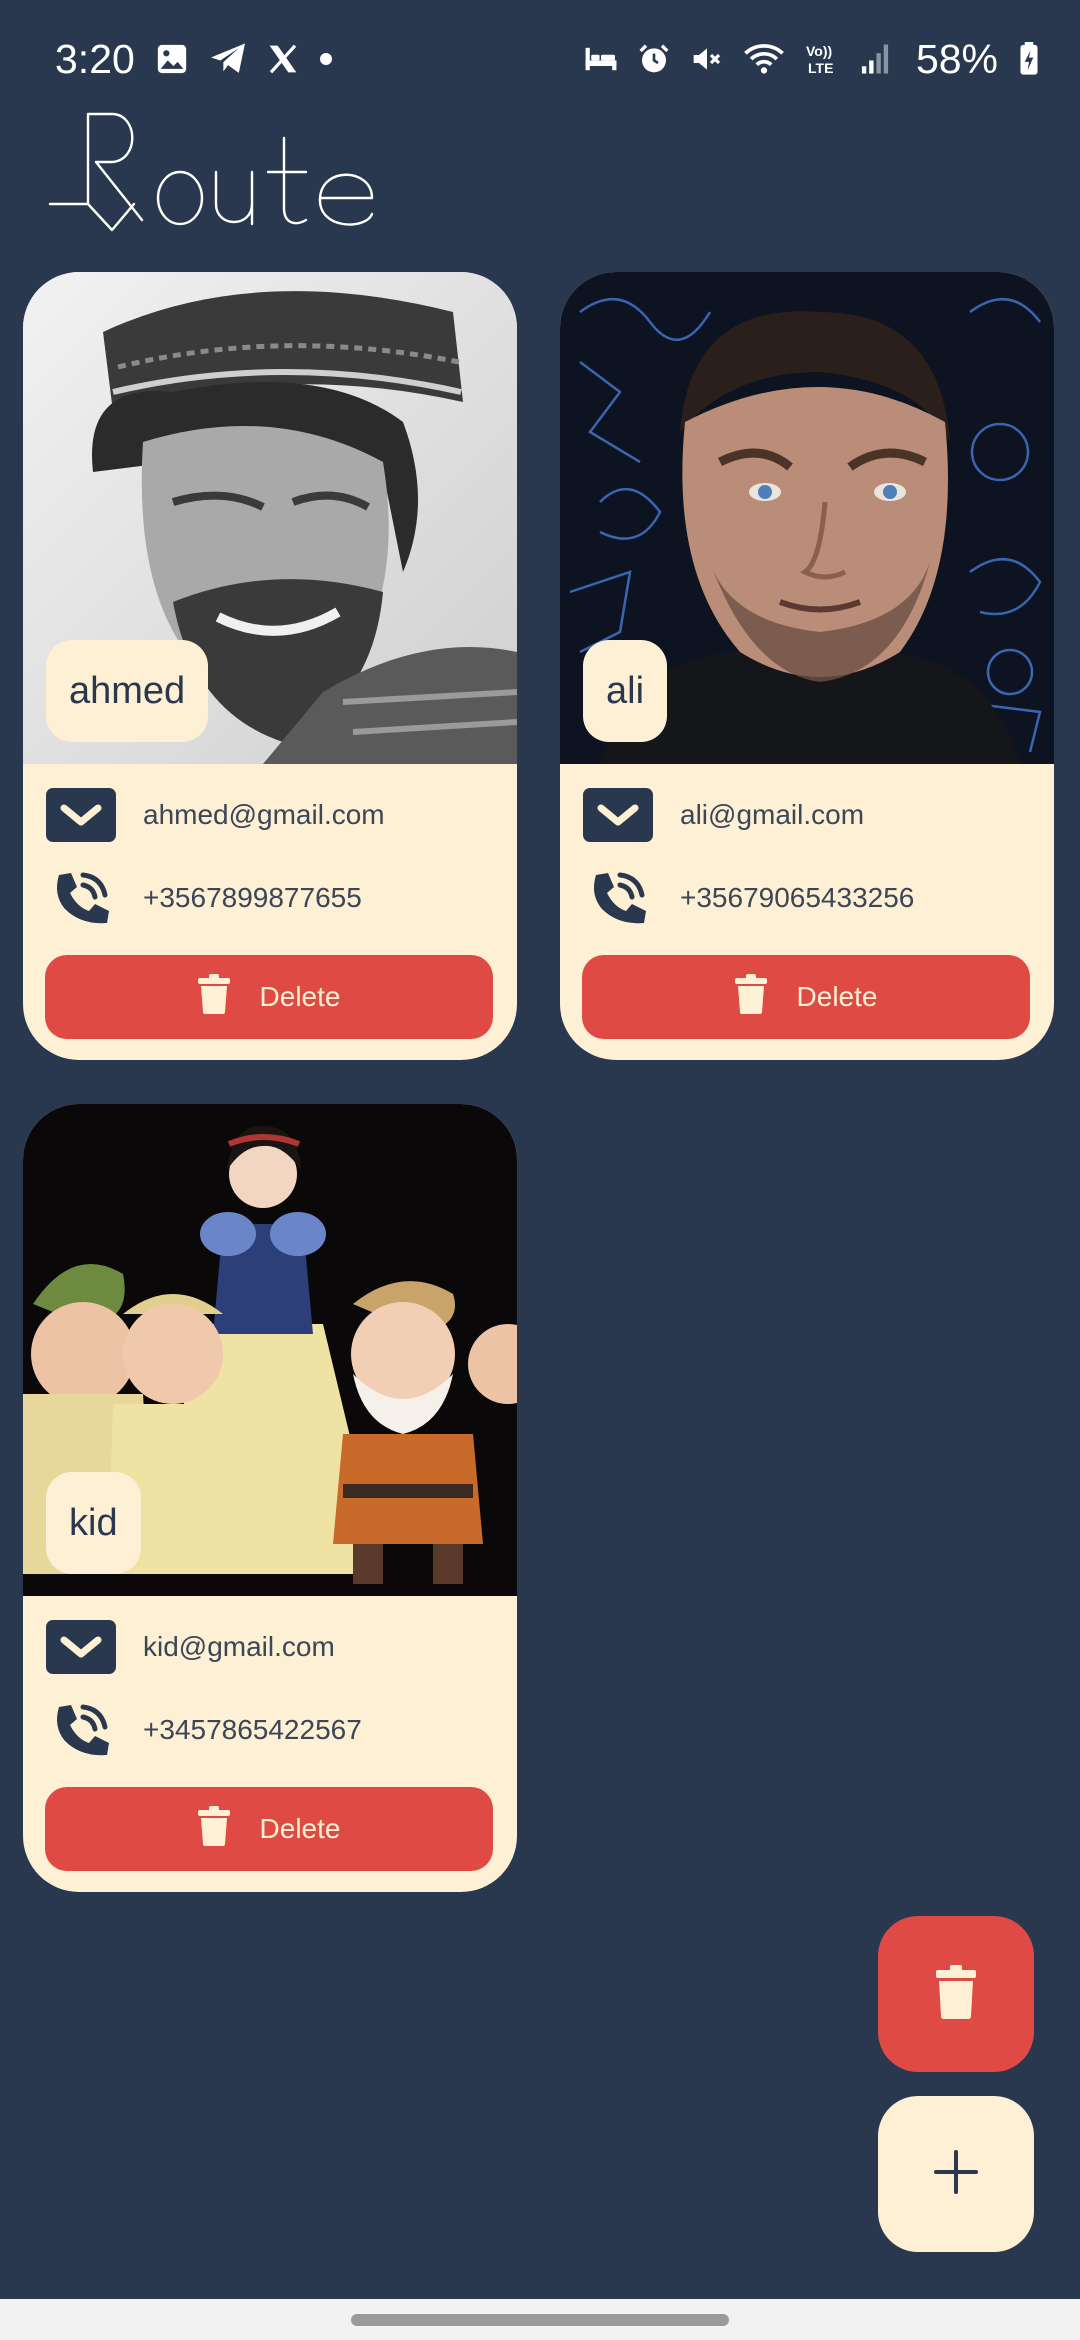 This screenshot has height=2340, width=1080. What do you see at coordinates (820, 68) in the screenshot?
I see `svg-text: LTE` at bounding box center [820, 68].